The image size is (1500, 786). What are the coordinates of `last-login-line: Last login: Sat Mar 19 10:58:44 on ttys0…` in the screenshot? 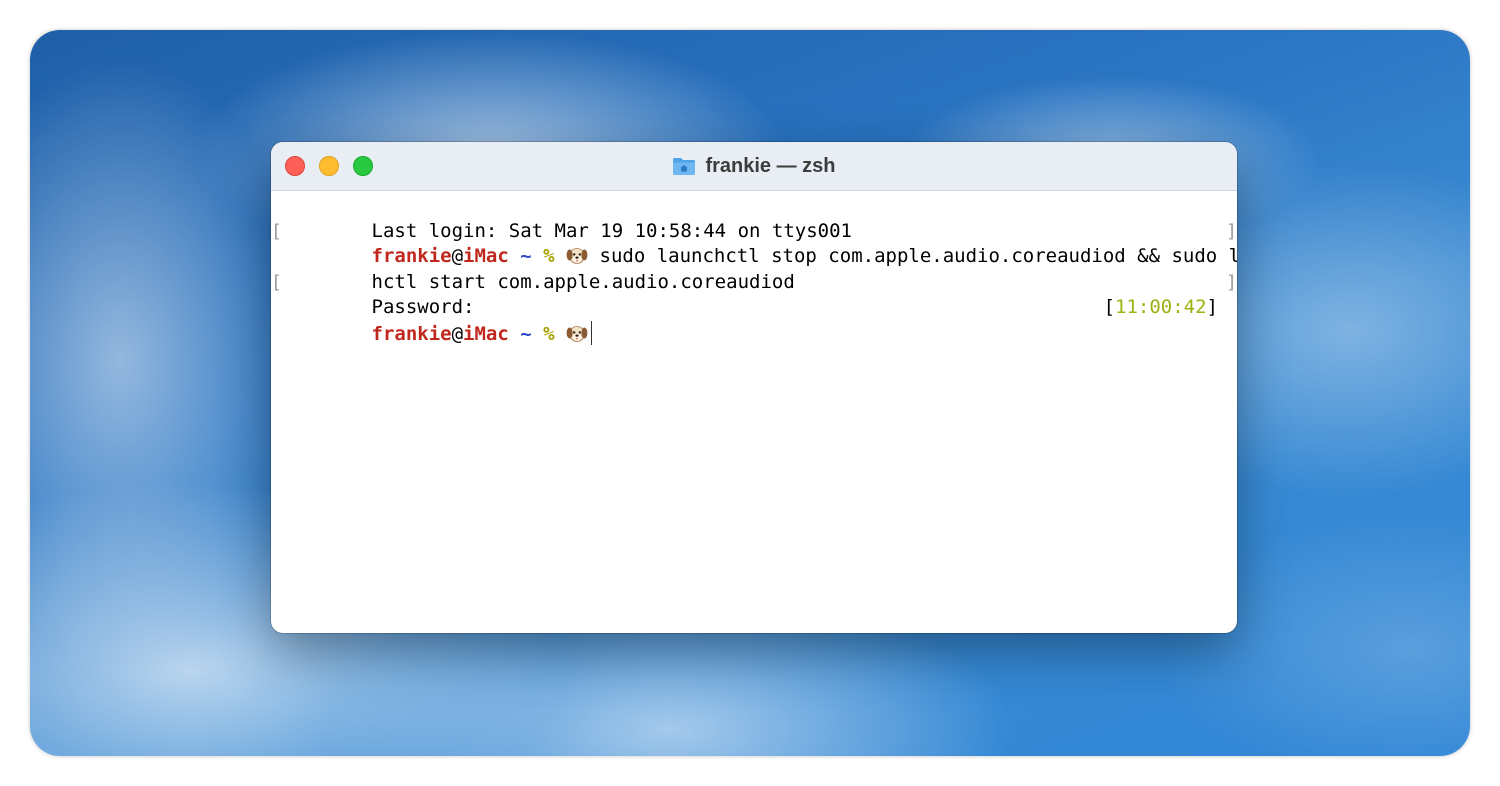 It's located at (754, 217).